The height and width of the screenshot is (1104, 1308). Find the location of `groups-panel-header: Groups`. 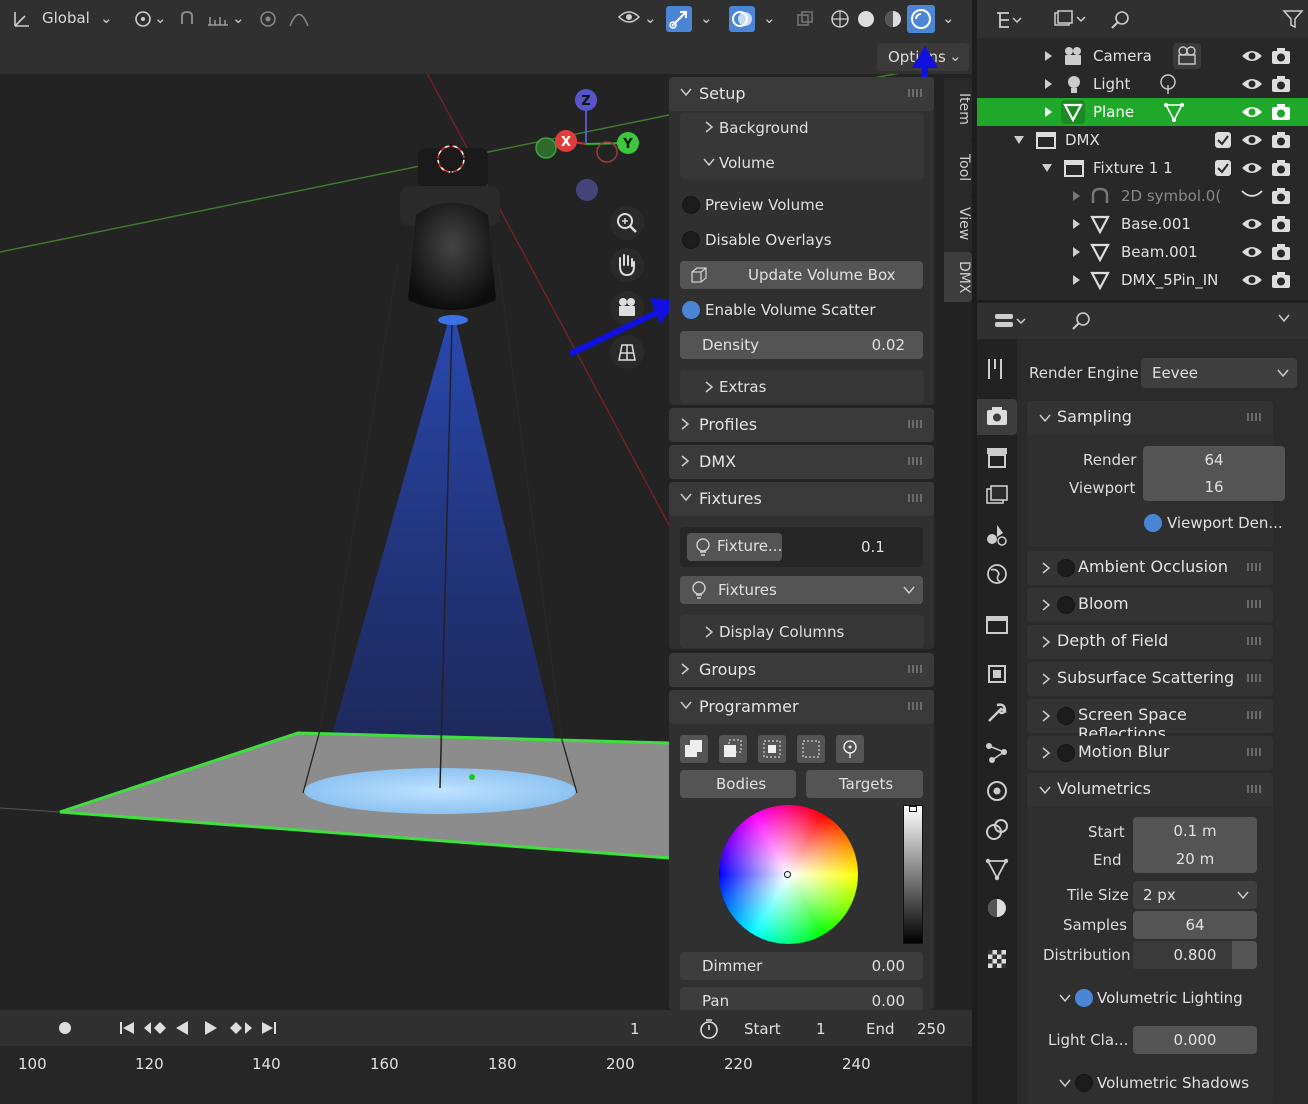

groups-panel-header: Groups is located at coordinates (801, 670).